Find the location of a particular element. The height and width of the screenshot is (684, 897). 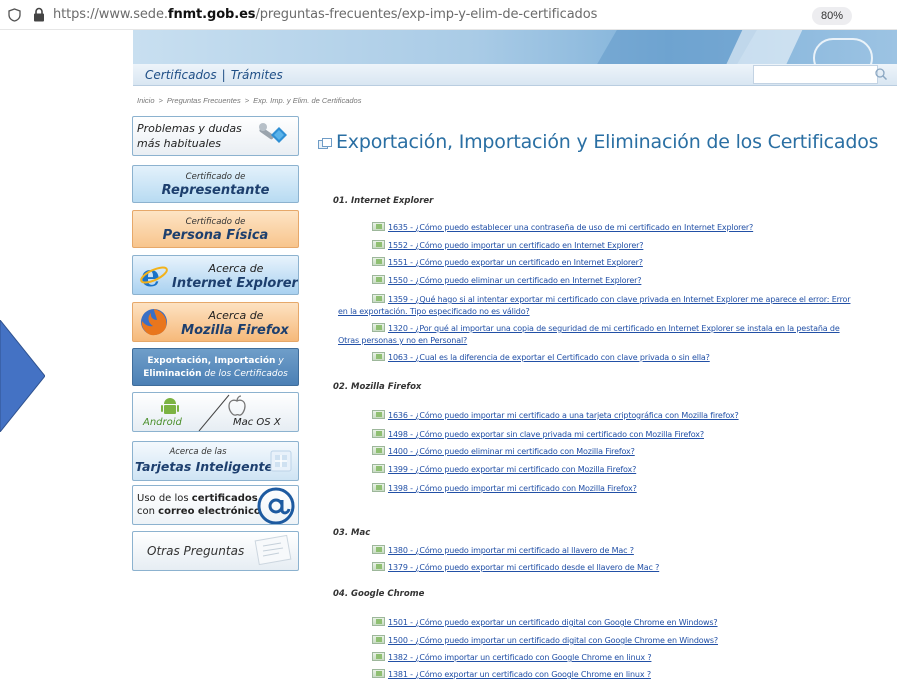

nav-tramites-link: Trámites is located at coordinates (257, 75).